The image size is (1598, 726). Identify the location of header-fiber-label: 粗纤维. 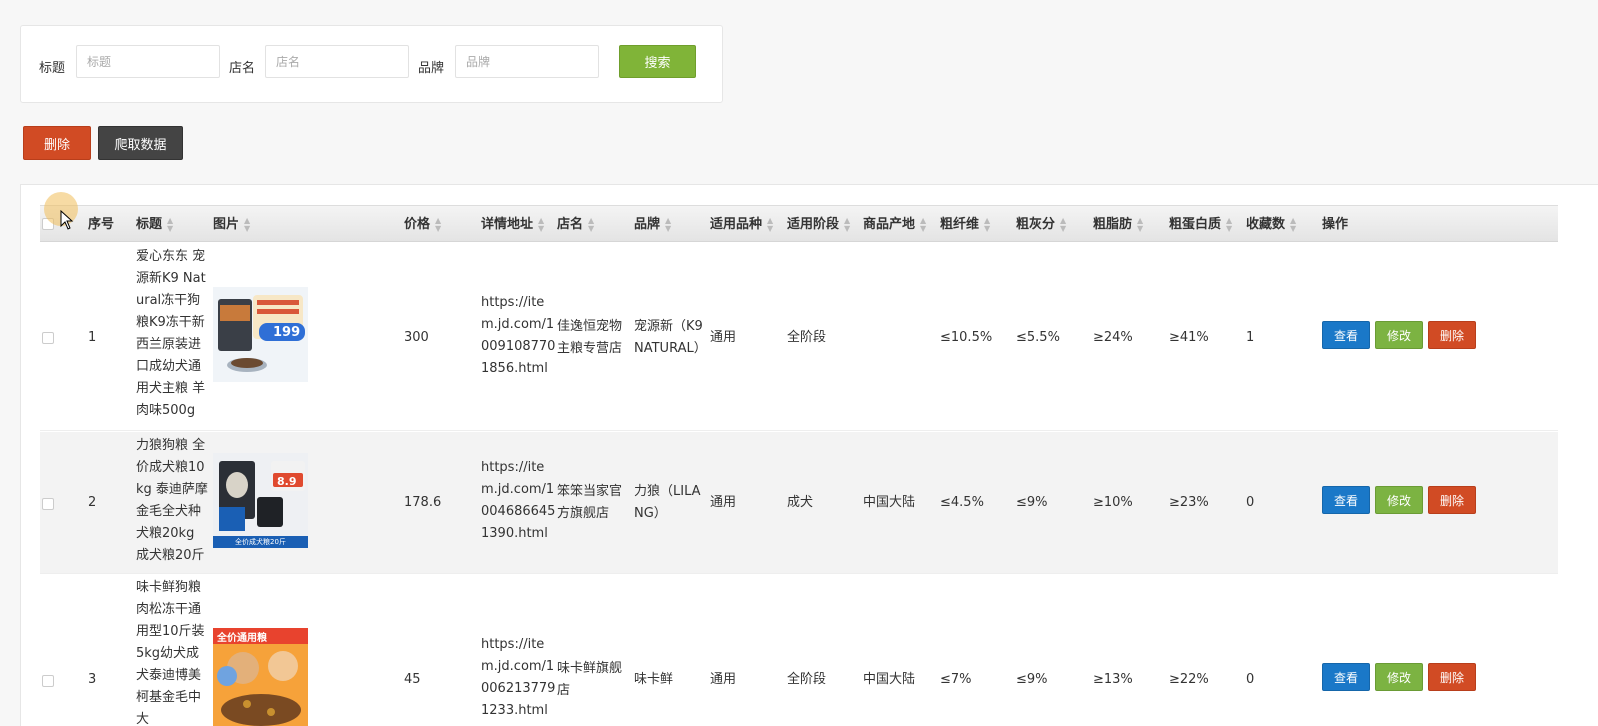
(960, 224).